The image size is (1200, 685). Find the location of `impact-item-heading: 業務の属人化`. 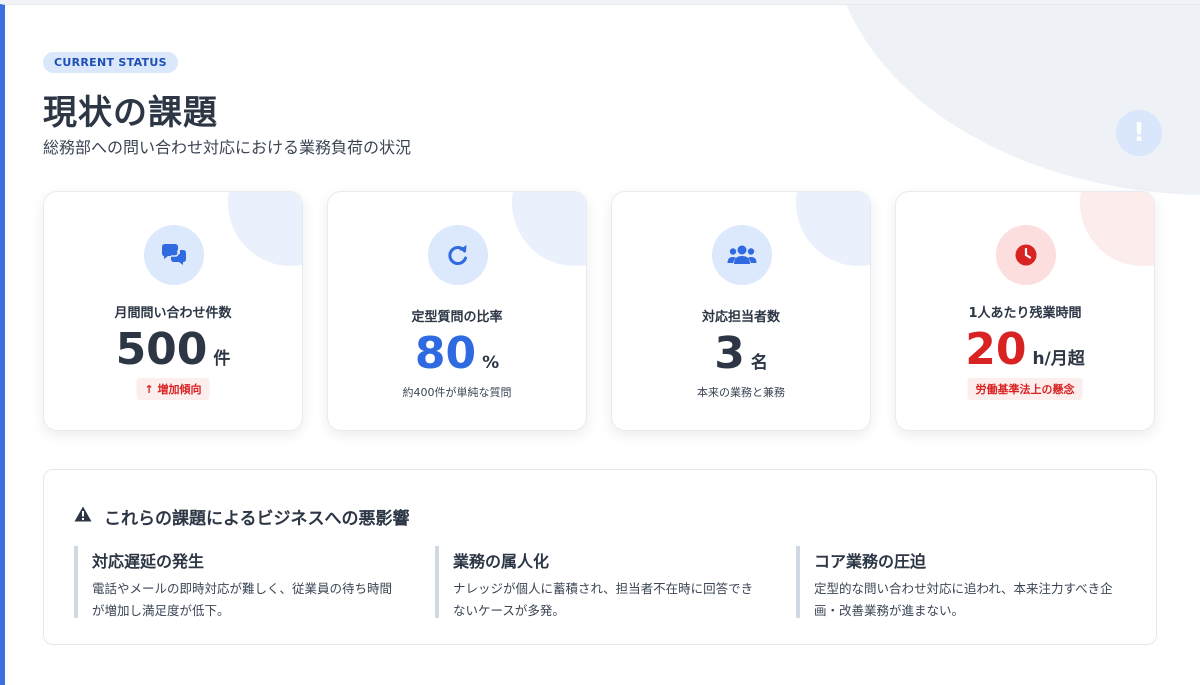

impact-item-heading: 業務の属人化 is located at coordinates (501, 561).